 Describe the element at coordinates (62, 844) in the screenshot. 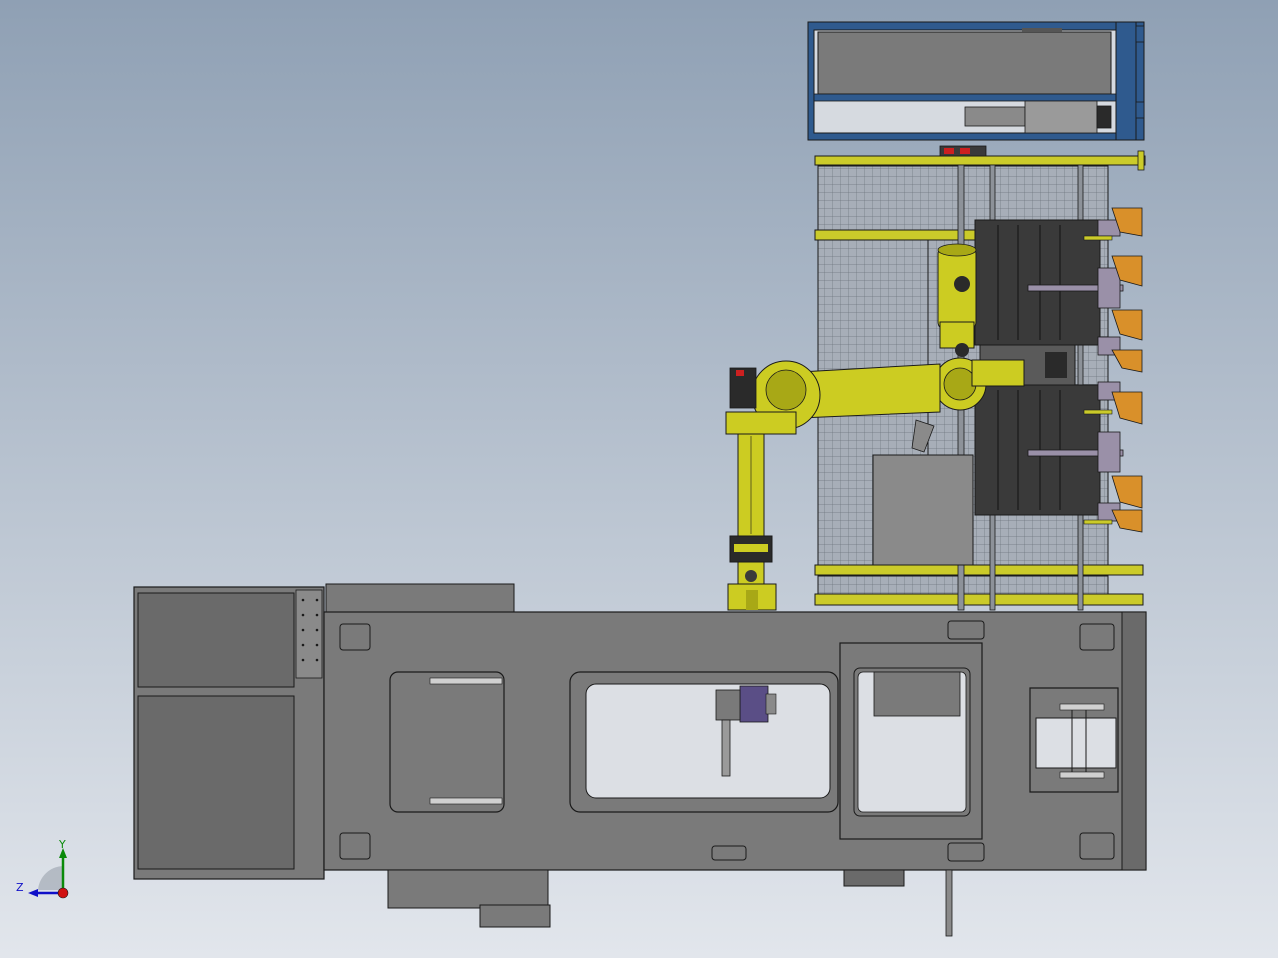

I see `triad-y-label: Y` at that location.